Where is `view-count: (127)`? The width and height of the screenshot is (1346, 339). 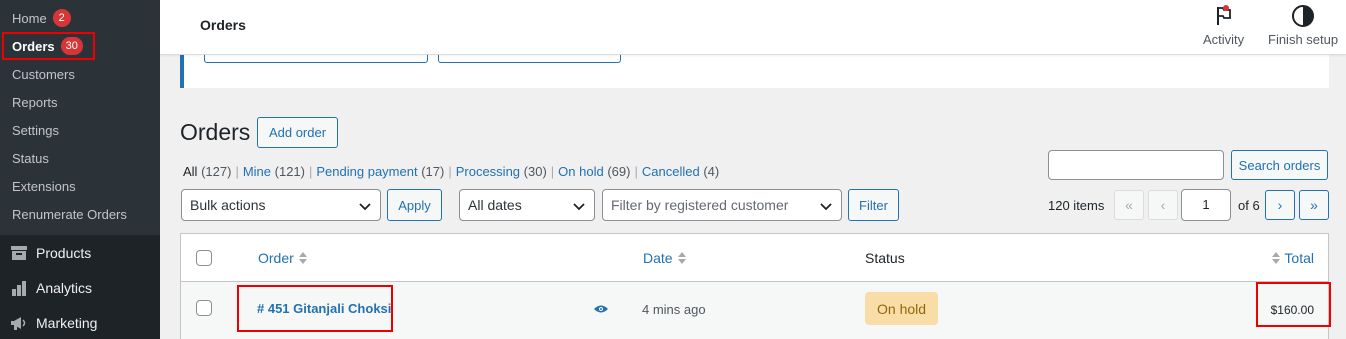 view-count: (127) is located at coordinates (216, 171).